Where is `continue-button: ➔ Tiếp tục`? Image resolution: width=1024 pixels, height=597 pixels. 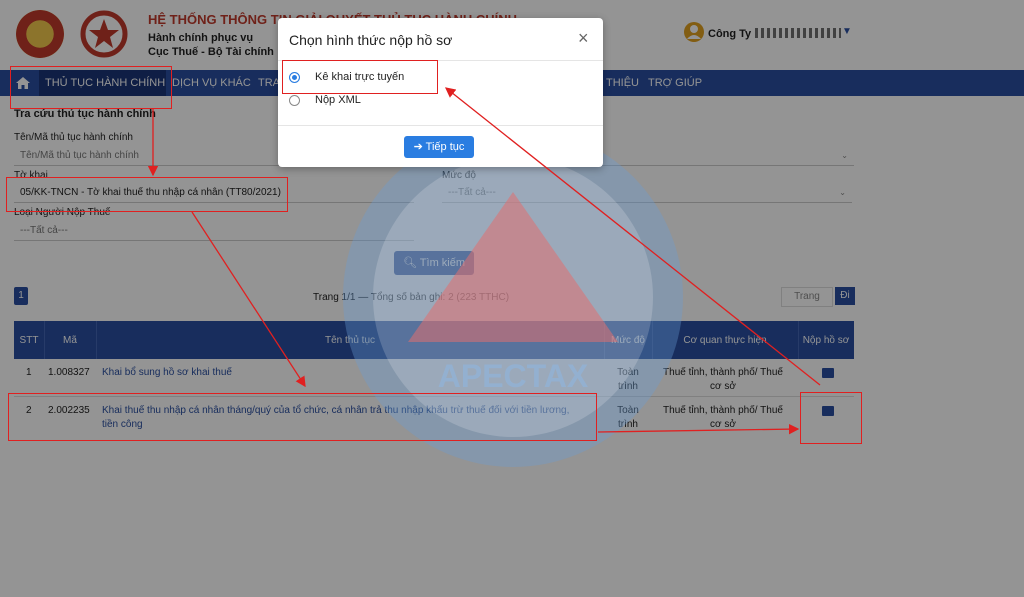 continue-button: ➔ Tiếp tục is located at coordinates (439, 147).